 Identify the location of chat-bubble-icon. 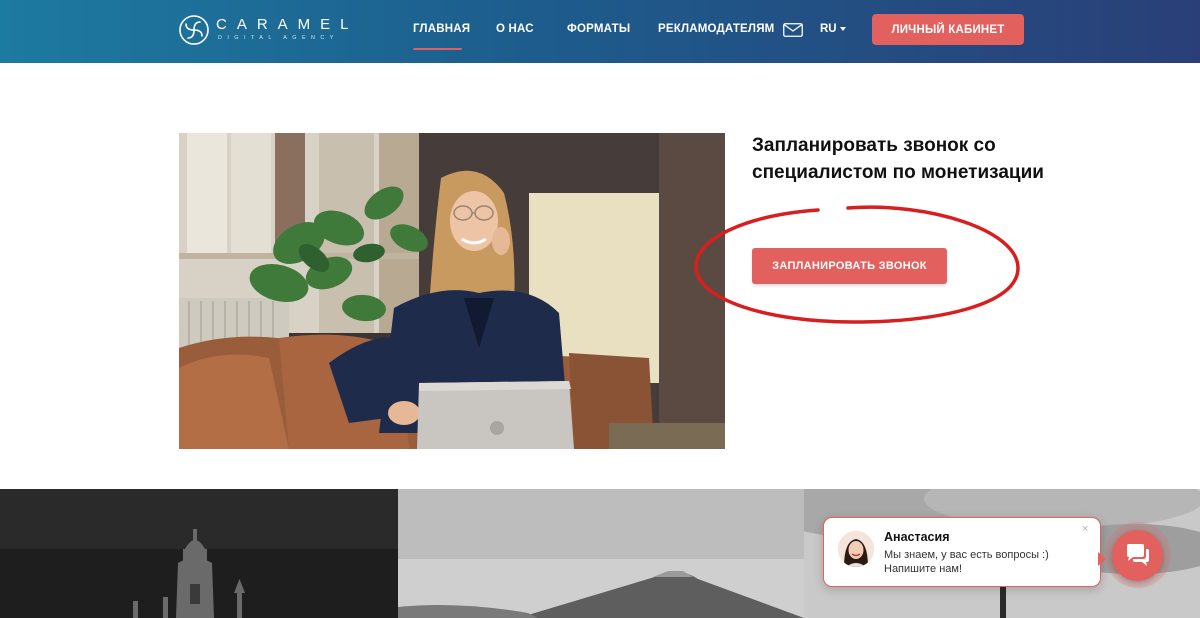
(1138, 555).